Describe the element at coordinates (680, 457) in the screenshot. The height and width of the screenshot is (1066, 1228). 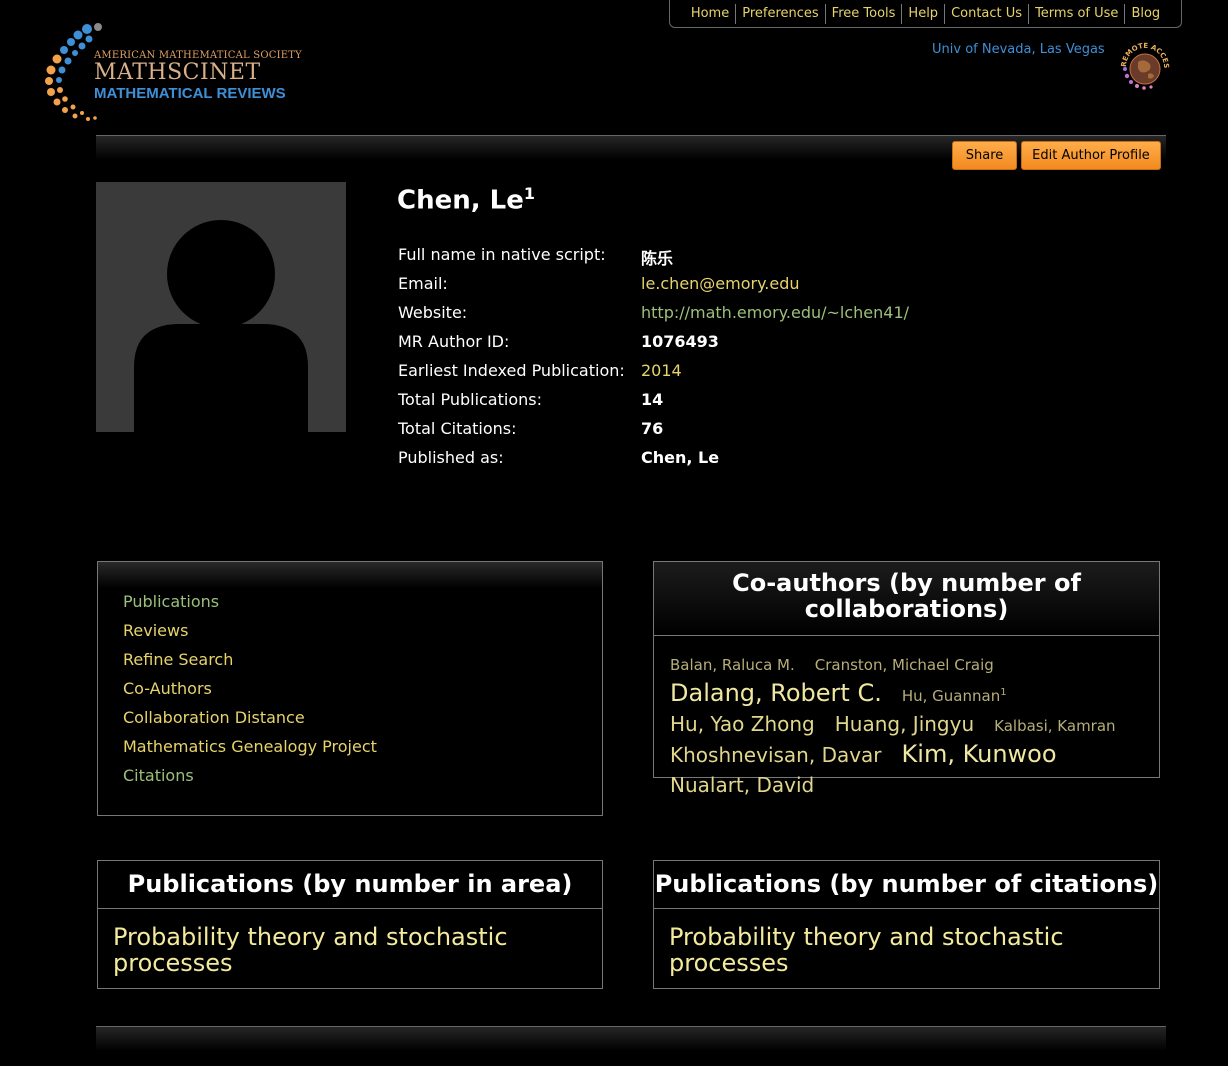
I see `published-as-value: Chen, Le` at that location.